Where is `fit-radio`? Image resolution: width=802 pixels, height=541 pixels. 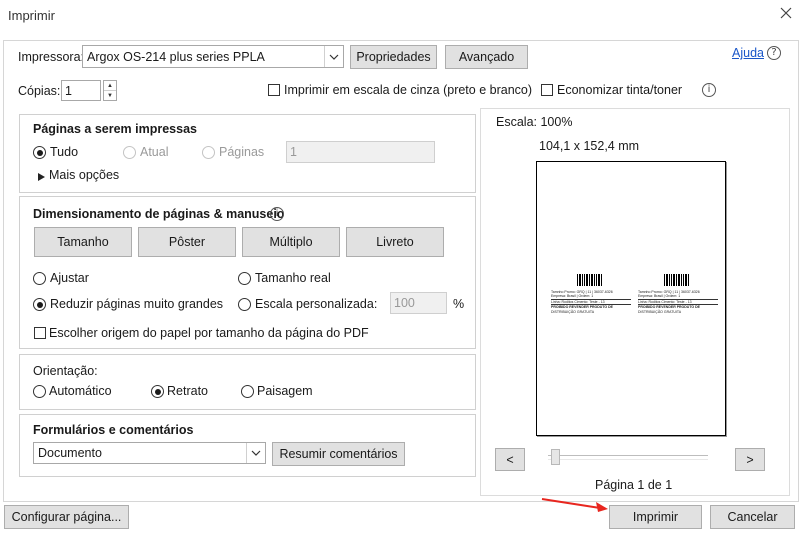 fit-radio is located at coordinates (39, 278).